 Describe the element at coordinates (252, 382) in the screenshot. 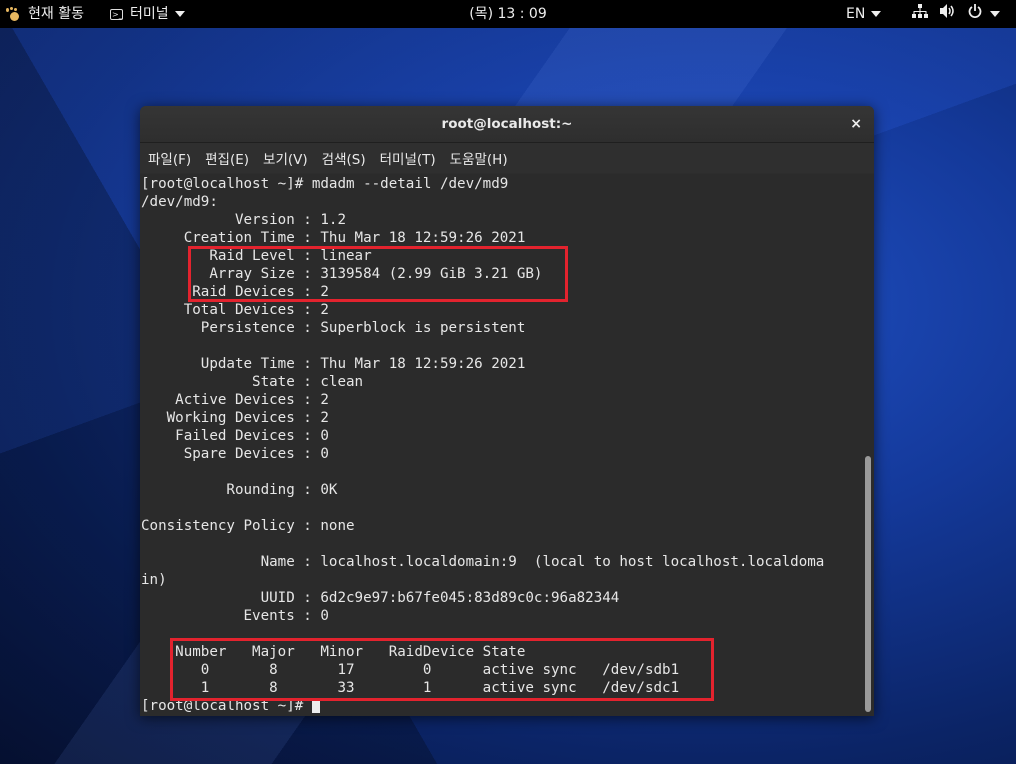

I see `terminal-line: State : clean` at that location.